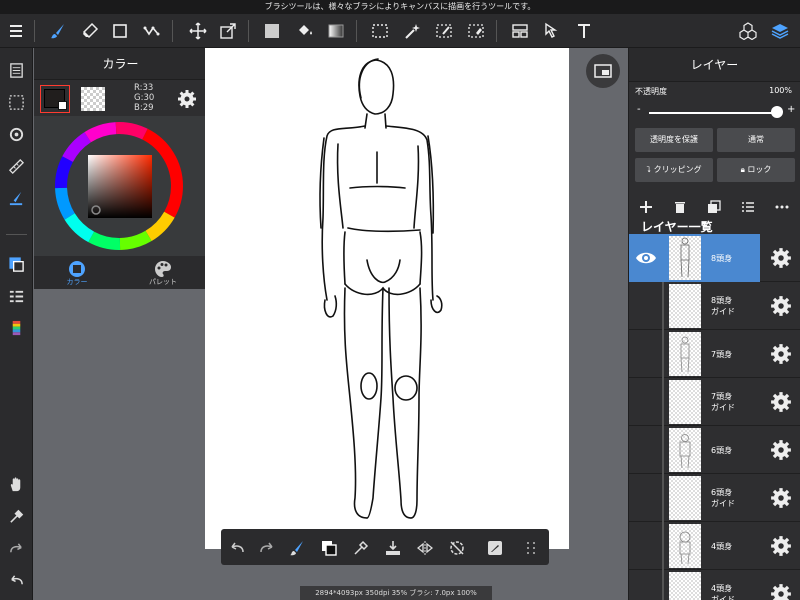 The width and height of the screenshot is (800, 600). What do you see at coordinates (304, 31) in the screenshot?
I see `bucket-tool-icon` at bounding box center [304, 31].